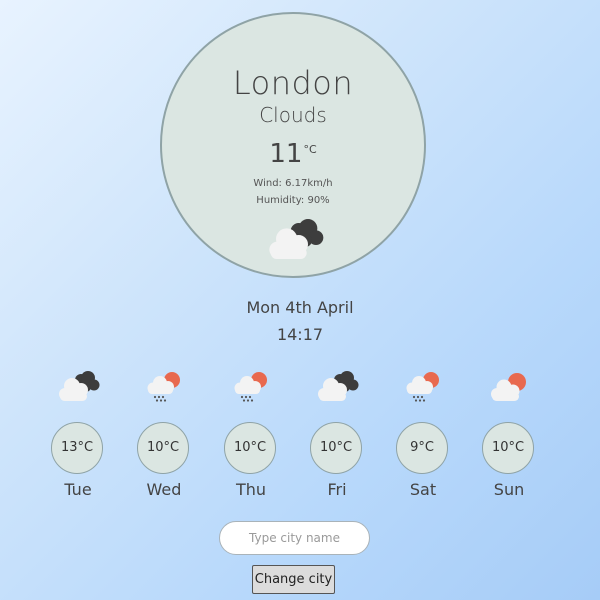 The width and height of the screenshot is (600, 600). I want to click on forecast-day: 10°C Sun, so click(509, 434).